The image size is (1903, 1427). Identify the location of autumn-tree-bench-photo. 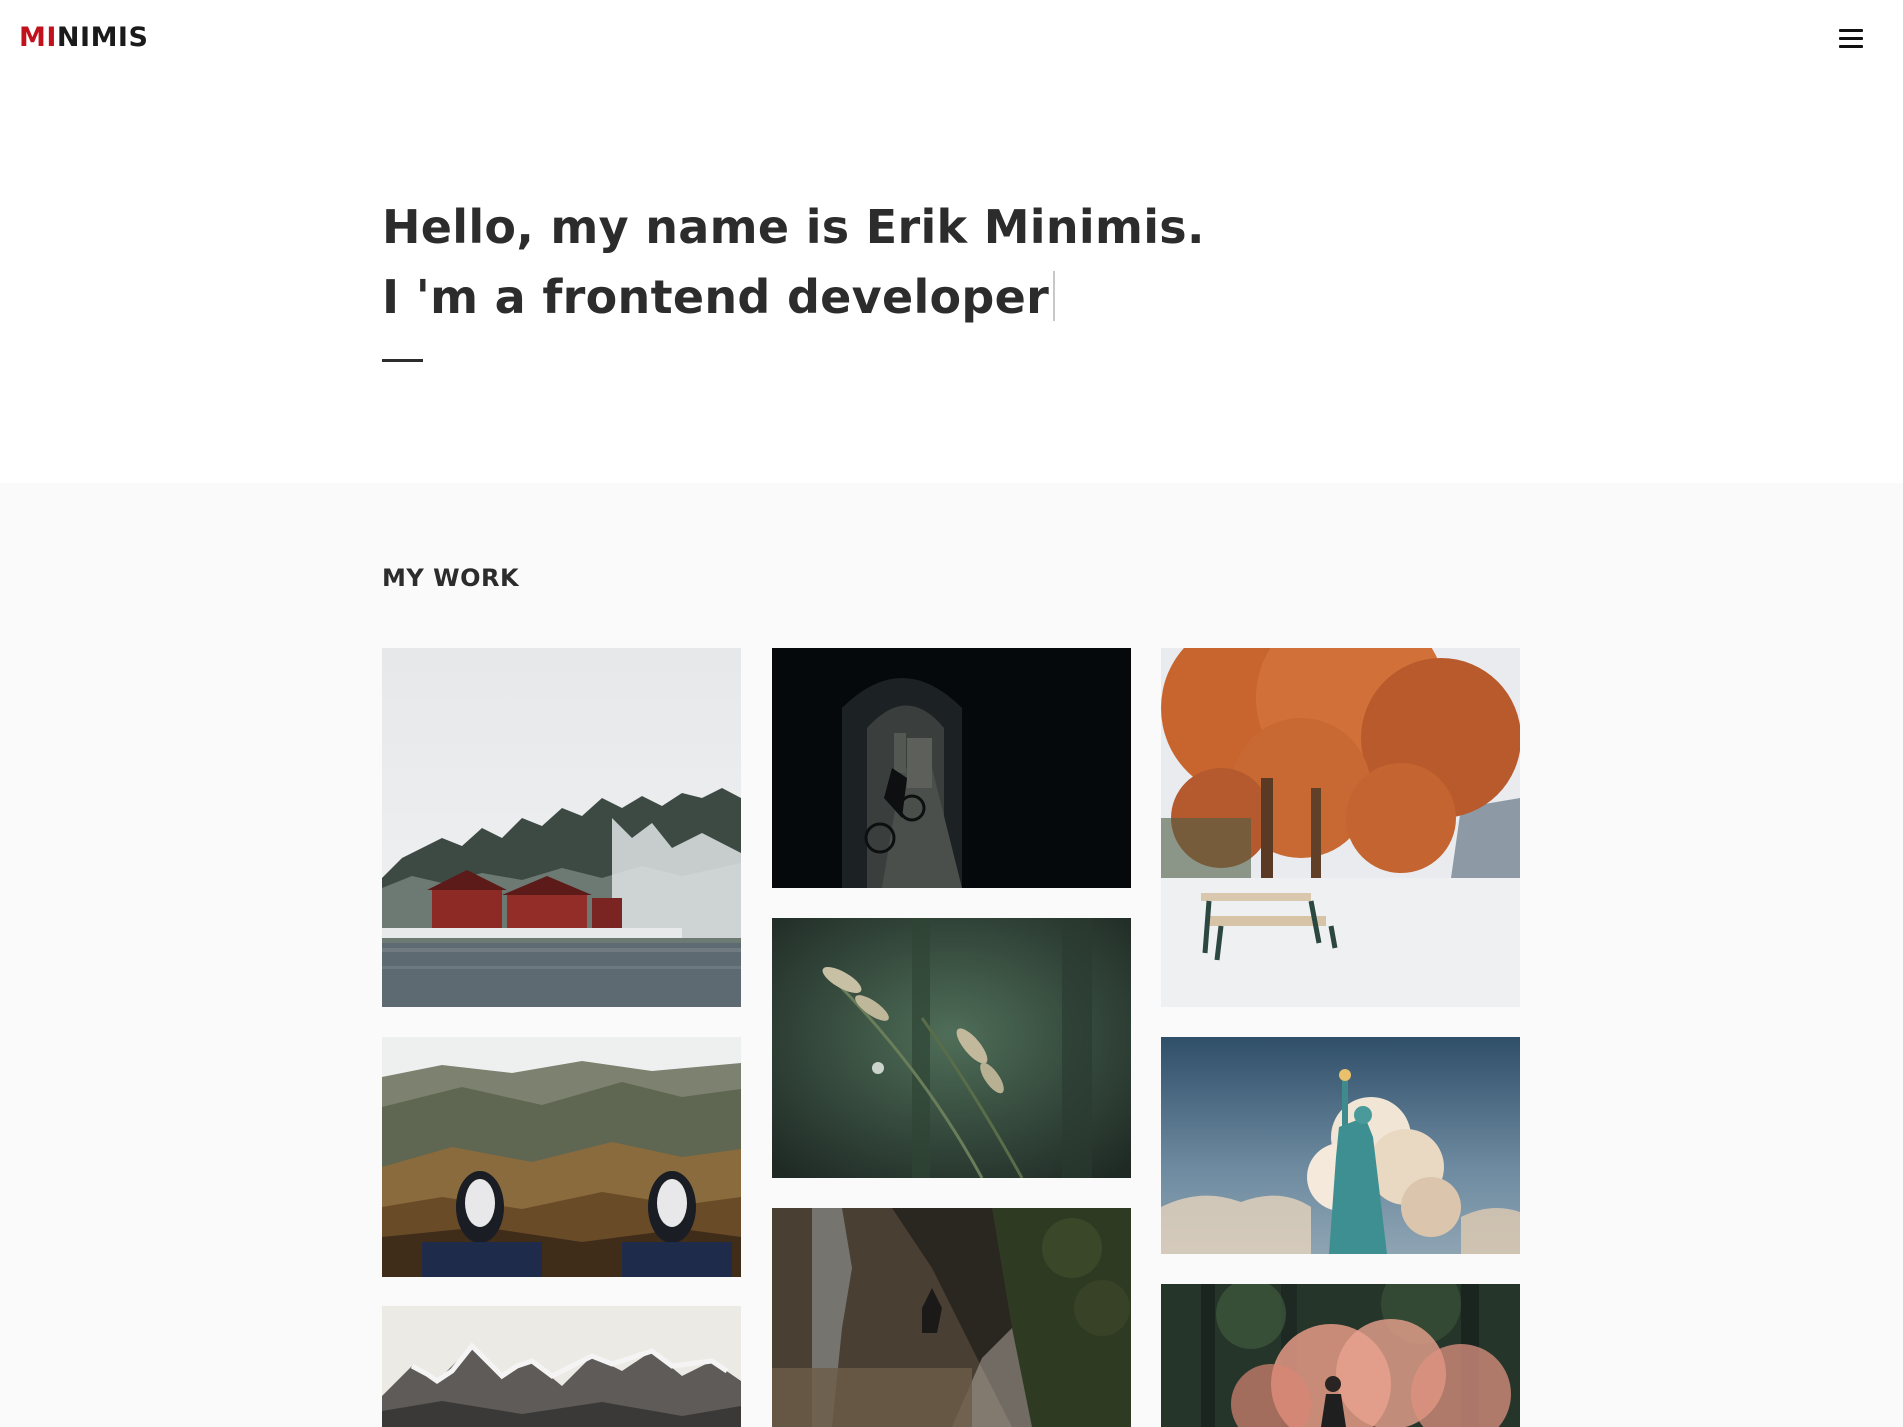
(1340, 827).